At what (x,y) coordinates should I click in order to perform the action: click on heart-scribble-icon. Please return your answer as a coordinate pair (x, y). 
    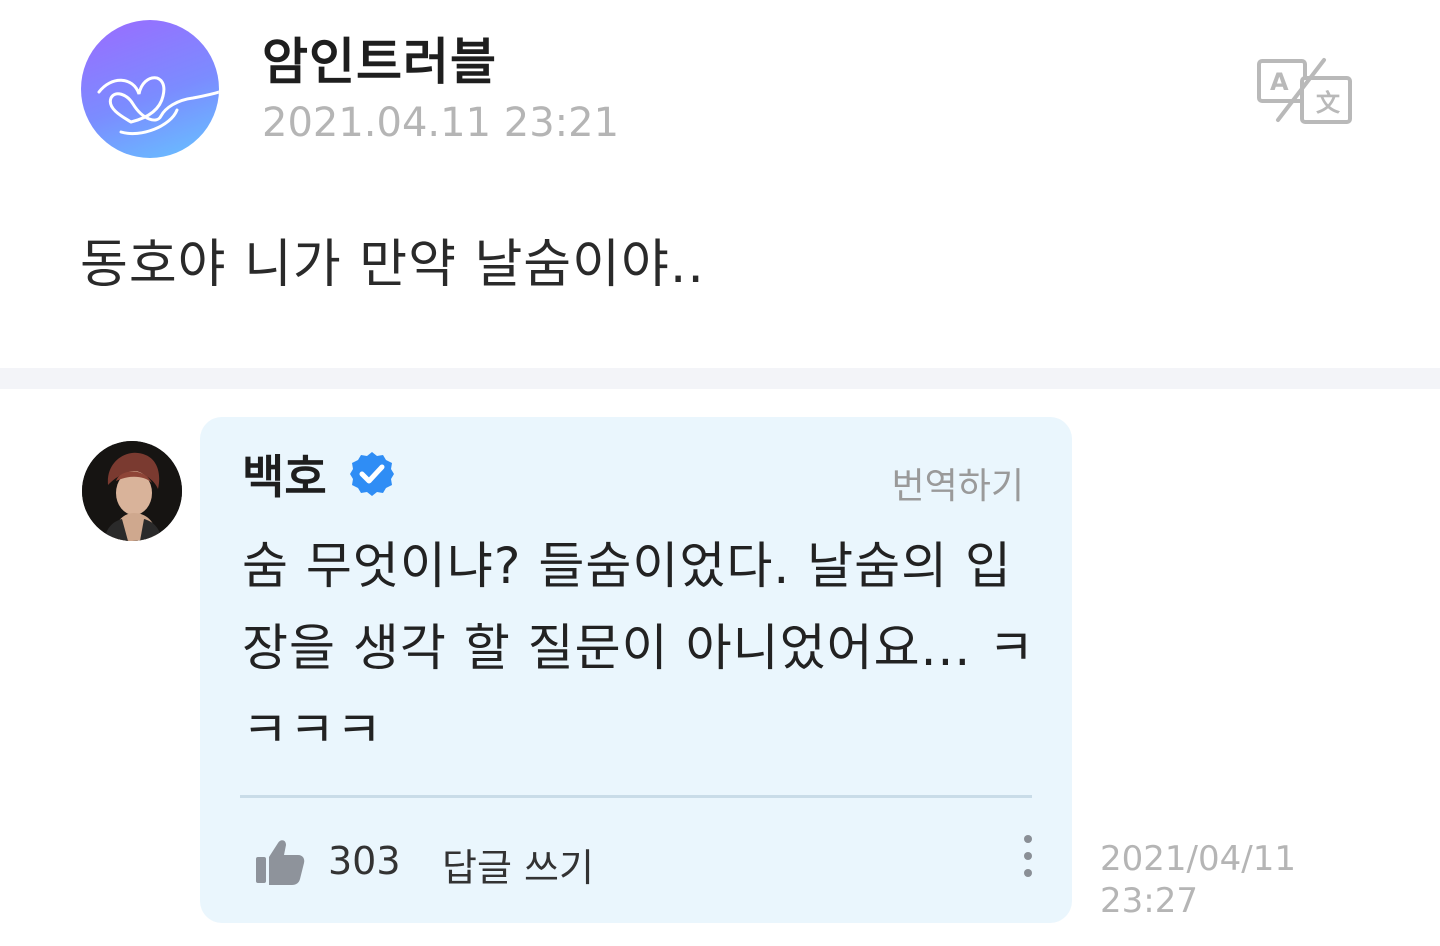
    Looking at the image, I should click on (158, 105).